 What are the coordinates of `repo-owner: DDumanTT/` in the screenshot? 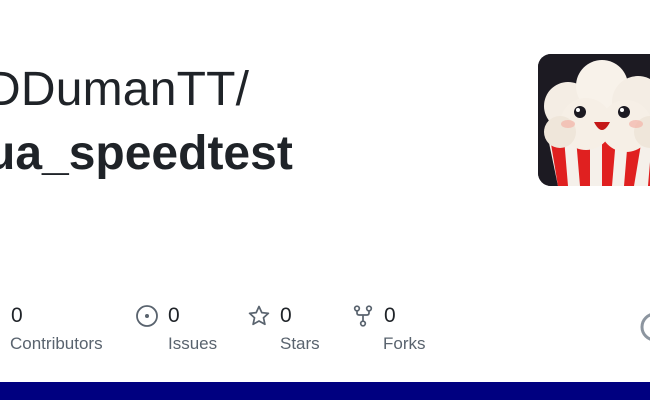 It's located at (124, 90).